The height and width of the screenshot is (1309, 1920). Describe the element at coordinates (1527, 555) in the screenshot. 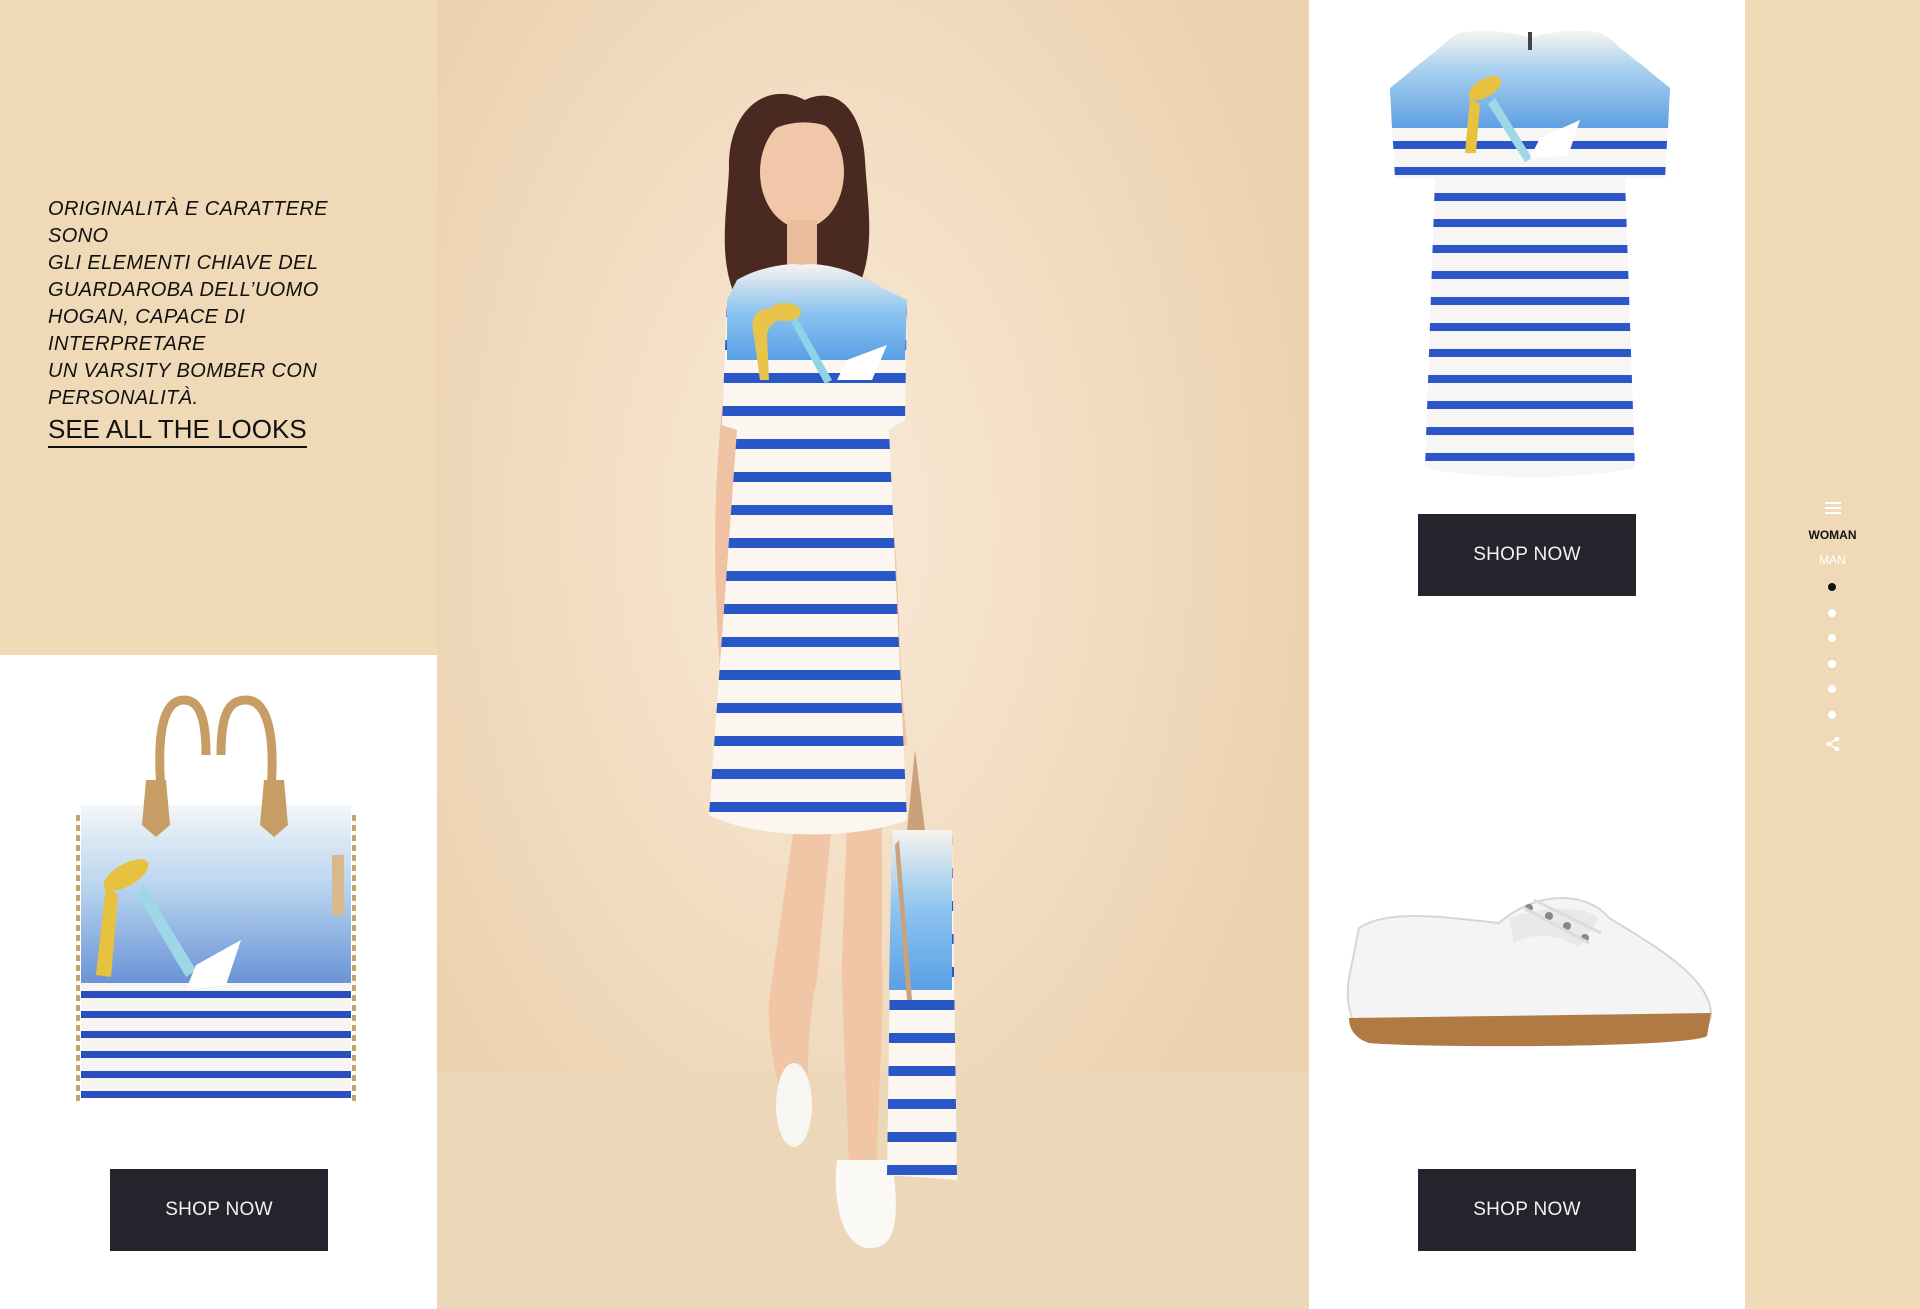

I see `shop-now-button-dress: SHOP NOW` at that location.